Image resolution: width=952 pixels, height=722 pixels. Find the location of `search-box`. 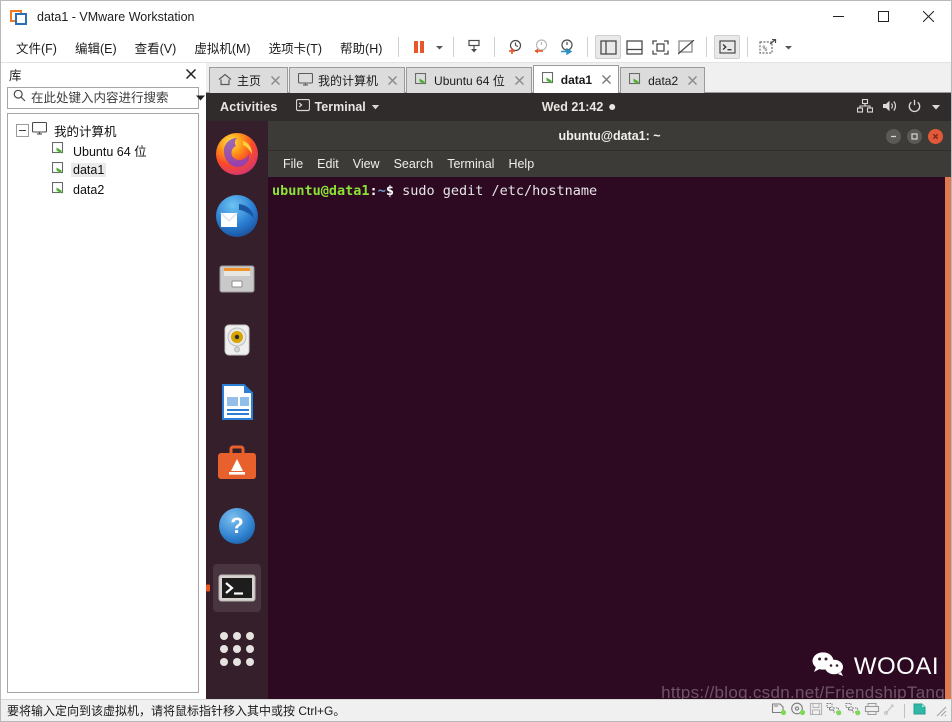

search-box is located at coordinates (106, 98).